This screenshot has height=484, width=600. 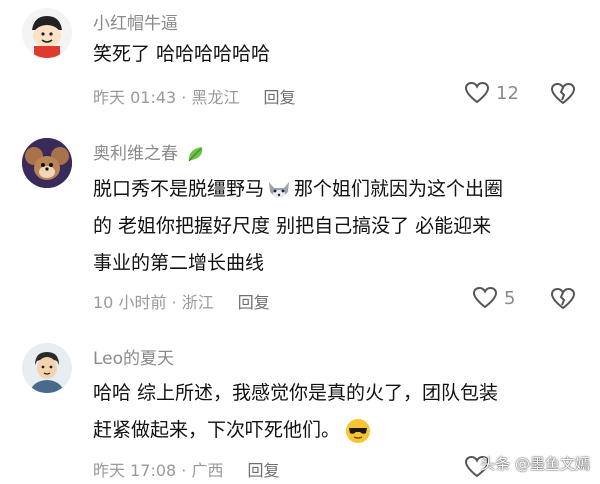 I want to click on like-button: 12, so click(x=491, y=93).